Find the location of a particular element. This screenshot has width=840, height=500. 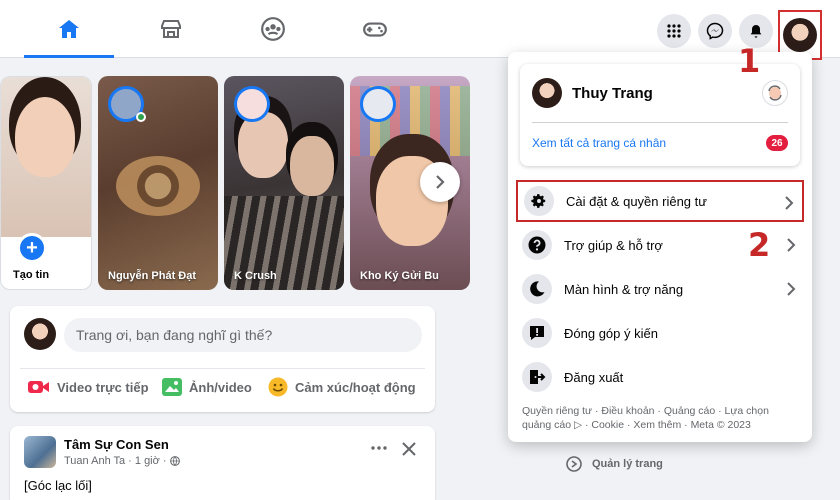

gaming-tab is located at coordinates (375, 29).